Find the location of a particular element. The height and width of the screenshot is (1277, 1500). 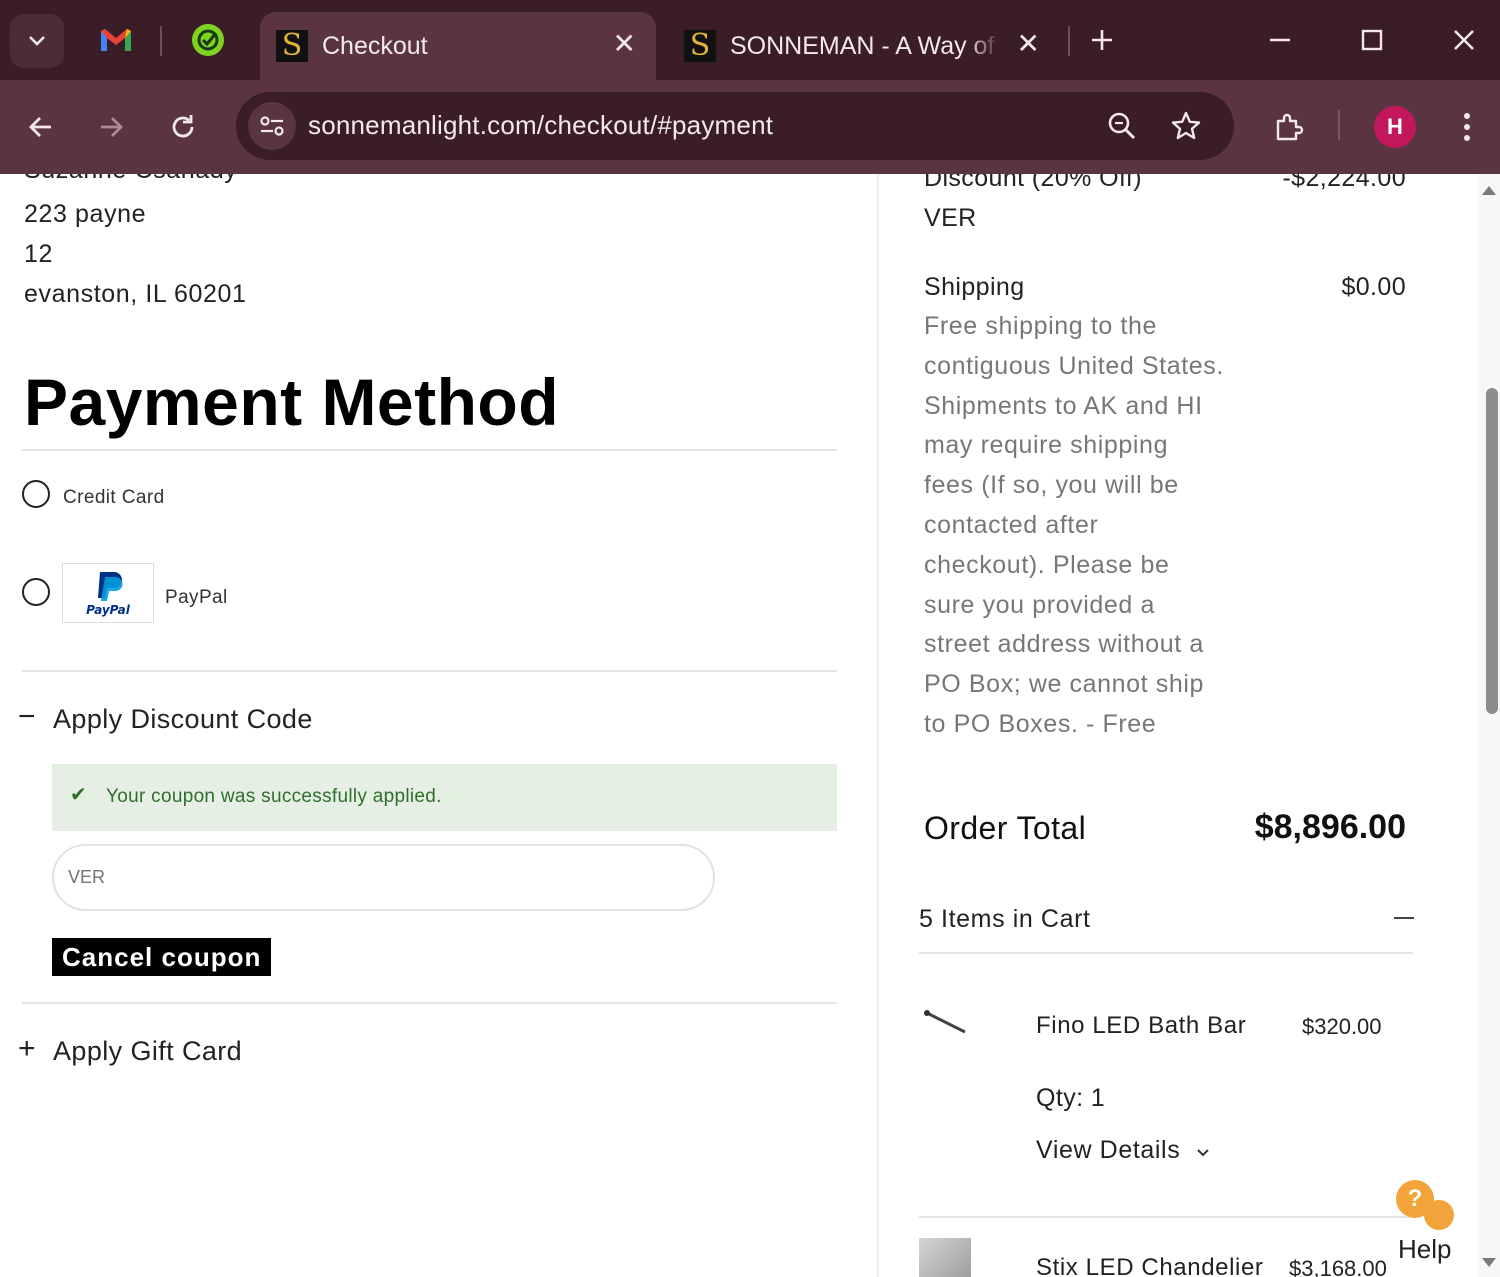

help-label: Help is located at coordinates (1425, 1249).